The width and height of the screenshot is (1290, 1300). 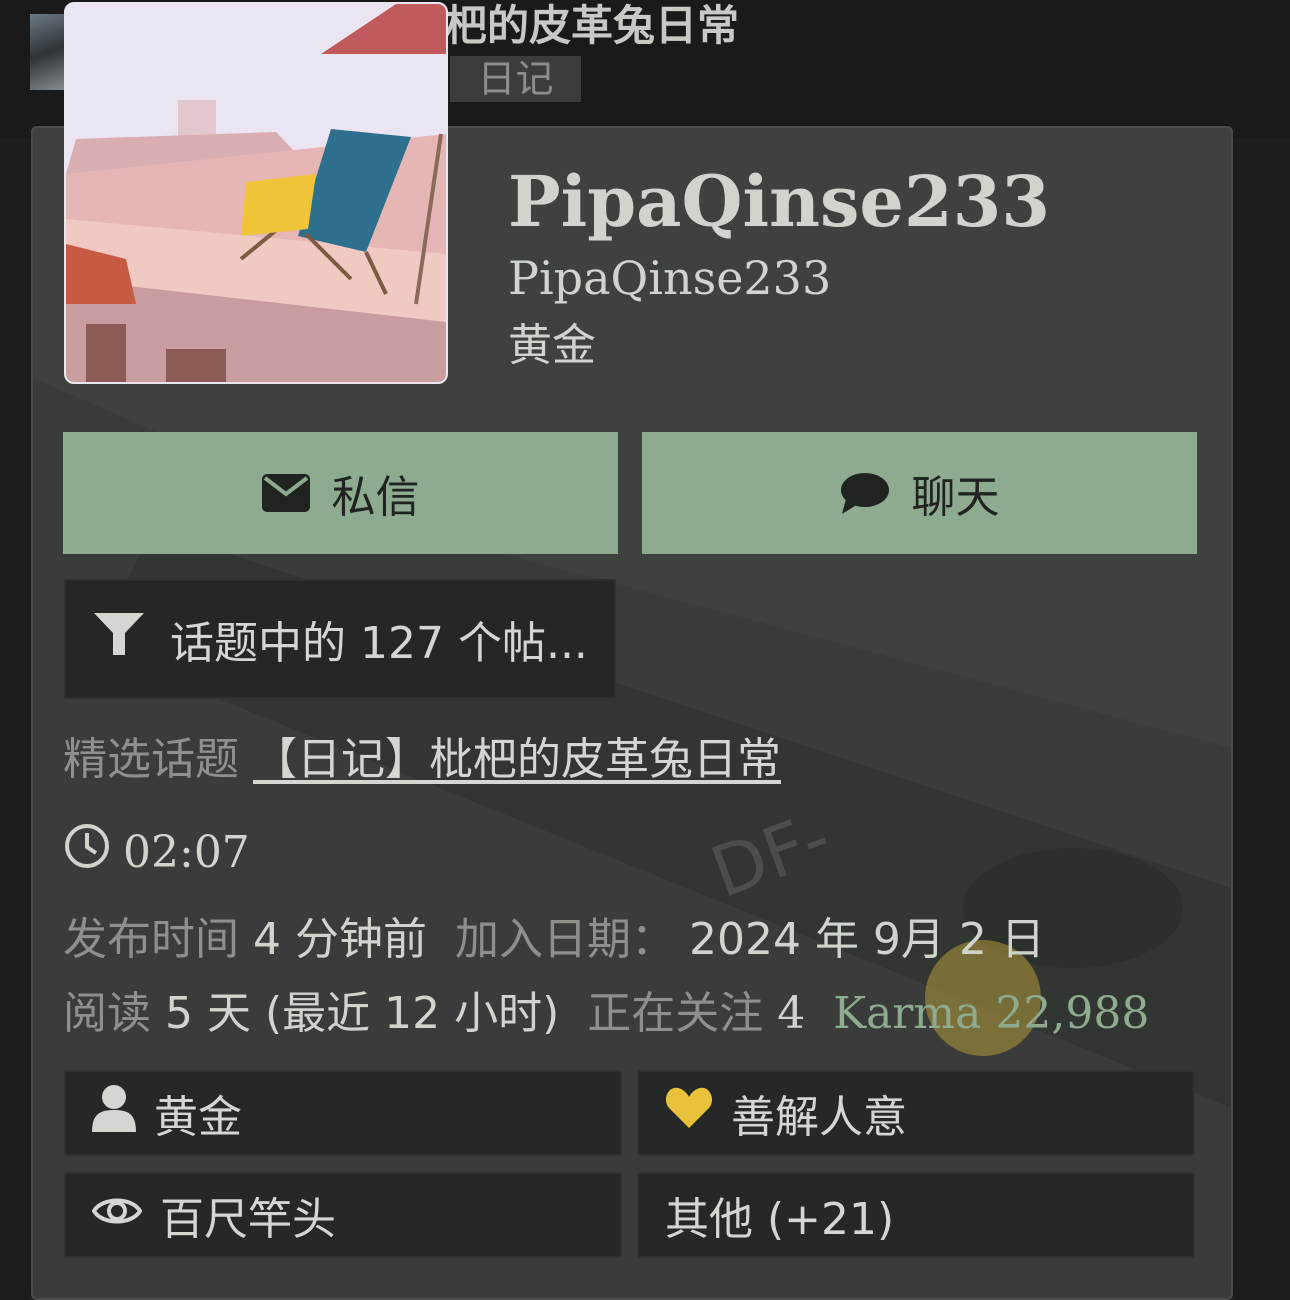 I want to click on badge-label: 善解人意, so click(x=819, y=1117).